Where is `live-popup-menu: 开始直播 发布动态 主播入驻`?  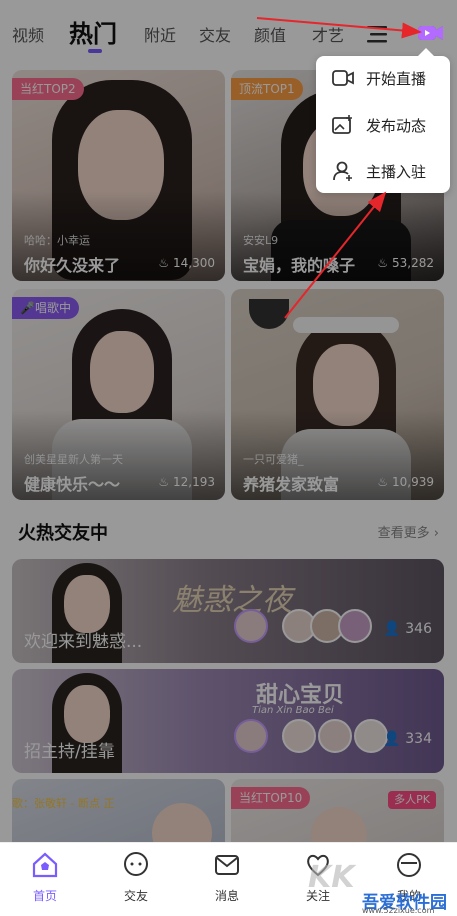
live-popup-menu: 开始直播 发布动态 主播入驻 is located at coordinates (383, 120).